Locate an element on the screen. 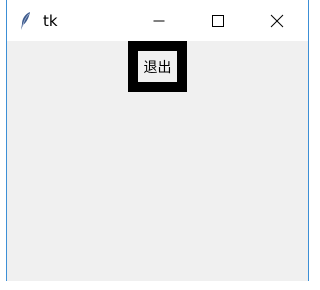  tk-feather-icon is located at coordinates (26, 21).